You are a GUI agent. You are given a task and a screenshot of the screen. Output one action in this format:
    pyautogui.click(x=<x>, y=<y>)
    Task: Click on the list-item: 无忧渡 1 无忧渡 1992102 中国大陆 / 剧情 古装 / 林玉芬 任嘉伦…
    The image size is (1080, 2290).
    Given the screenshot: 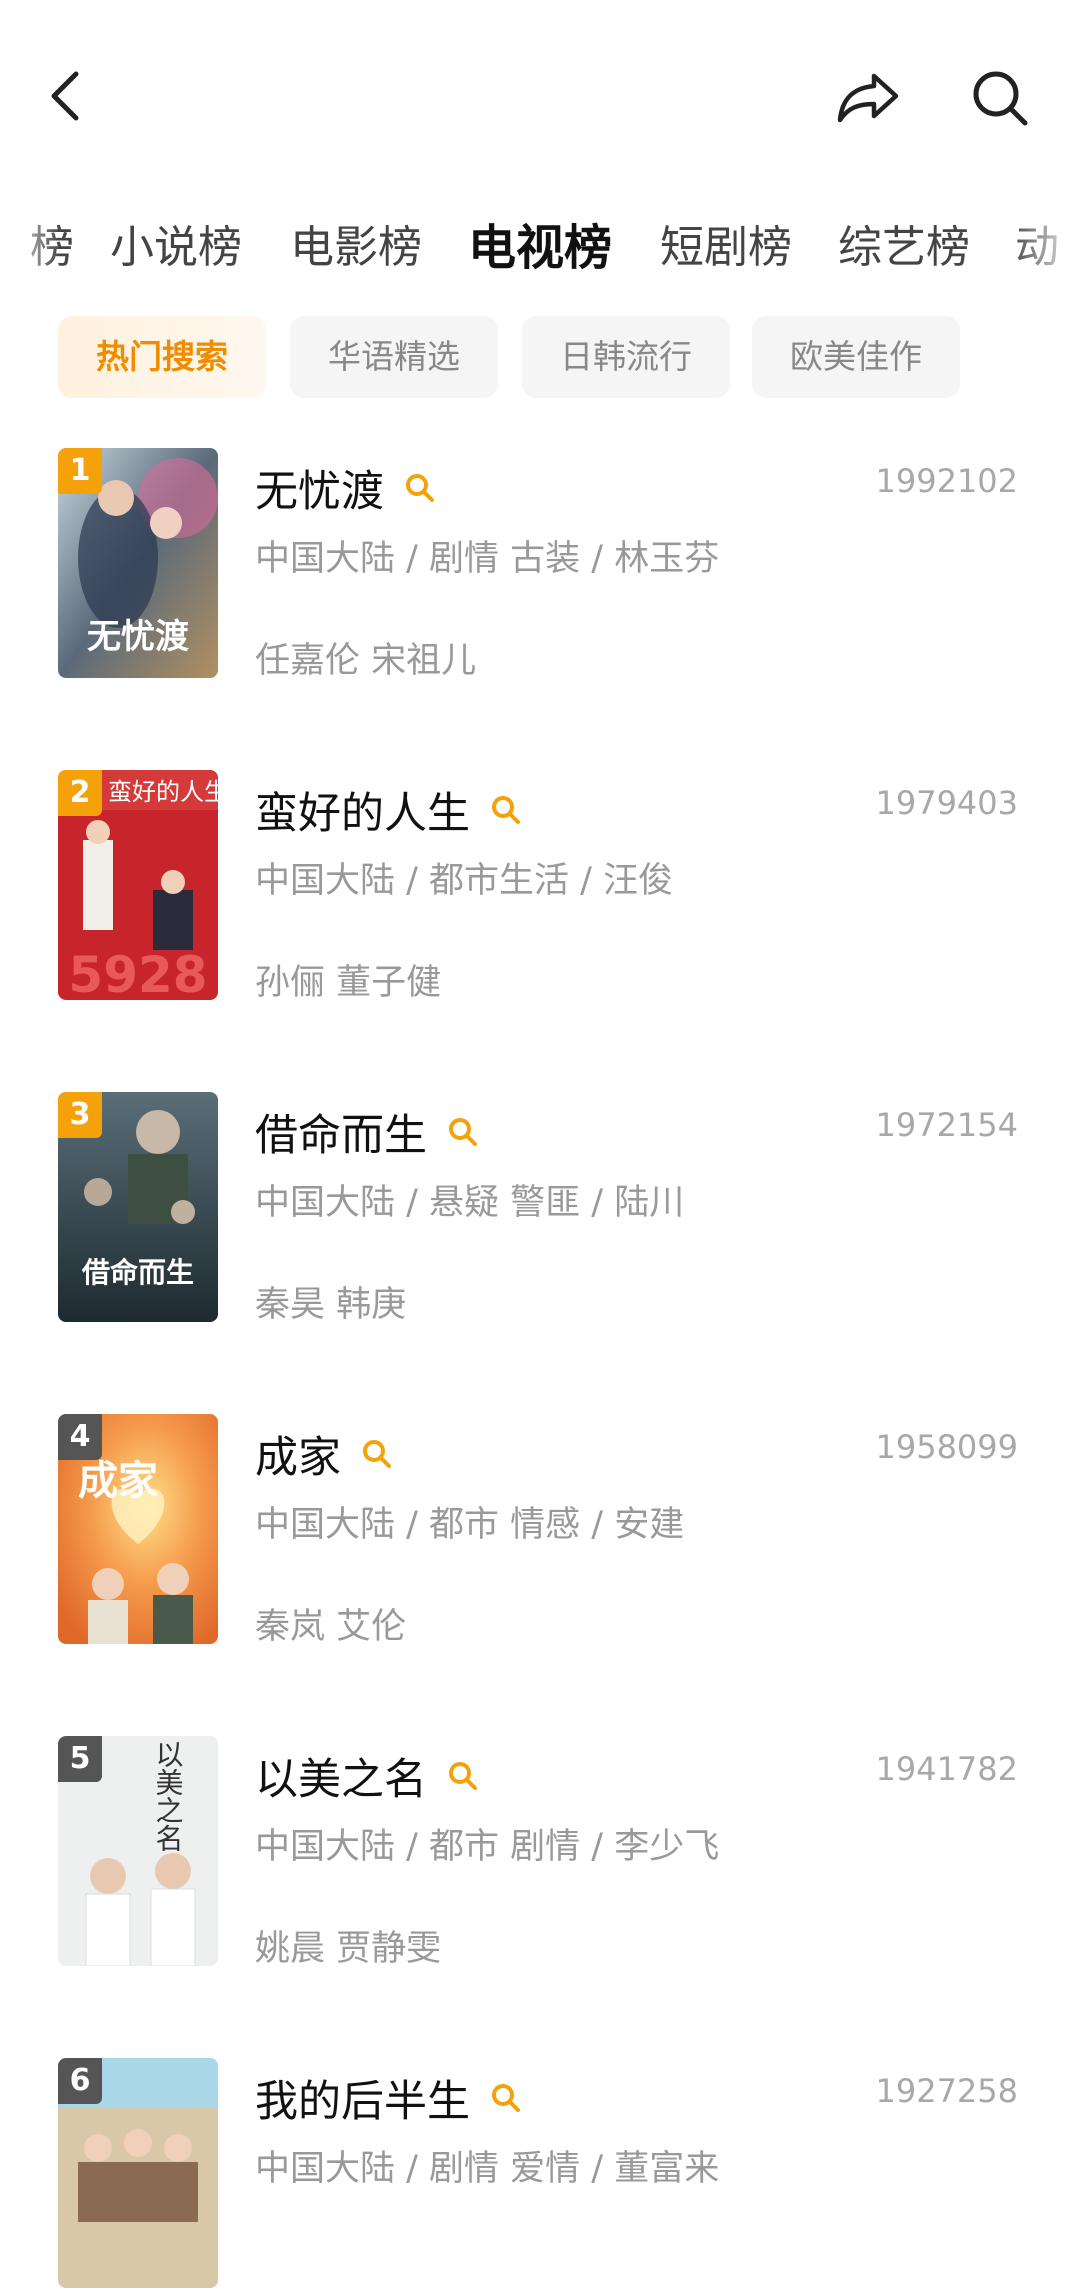 What is the action you would take?
    pyautogui.click(x=540, y=560)
    